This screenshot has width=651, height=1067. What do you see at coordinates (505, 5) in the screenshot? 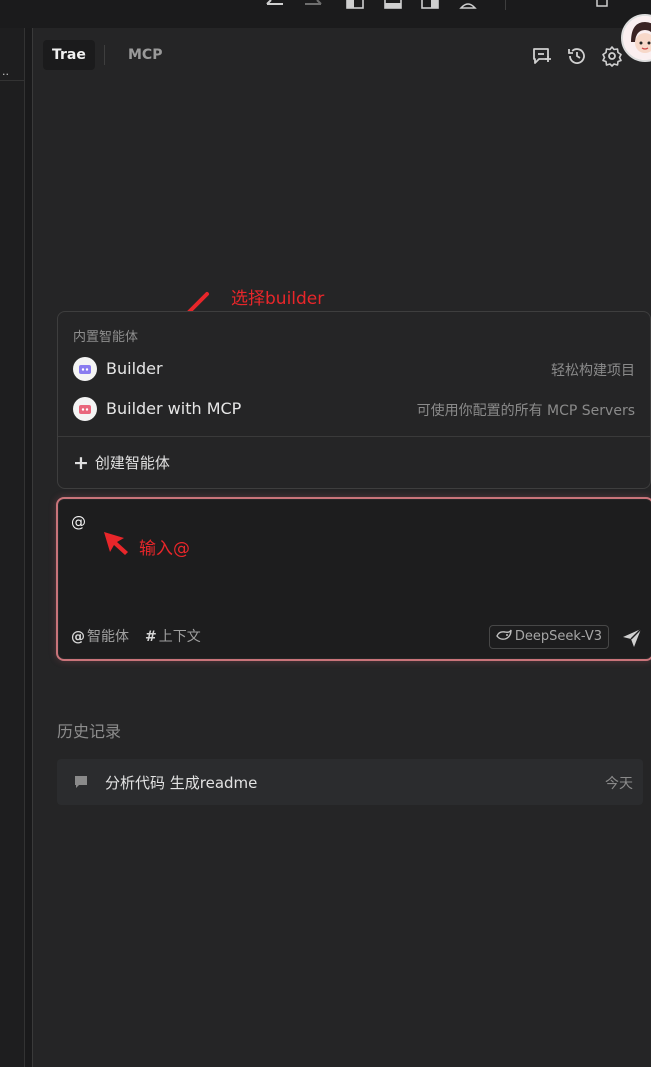
I see `toolbar-divider` at bounding box center [505, 5].